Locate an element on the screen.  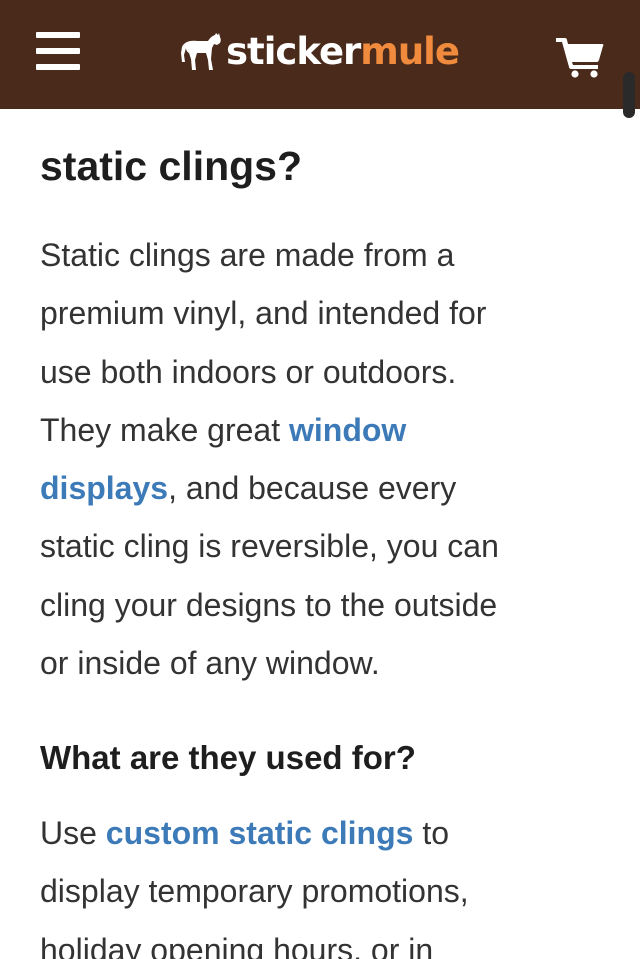
shopping-cart-icon is located at coordinates (580, 57).